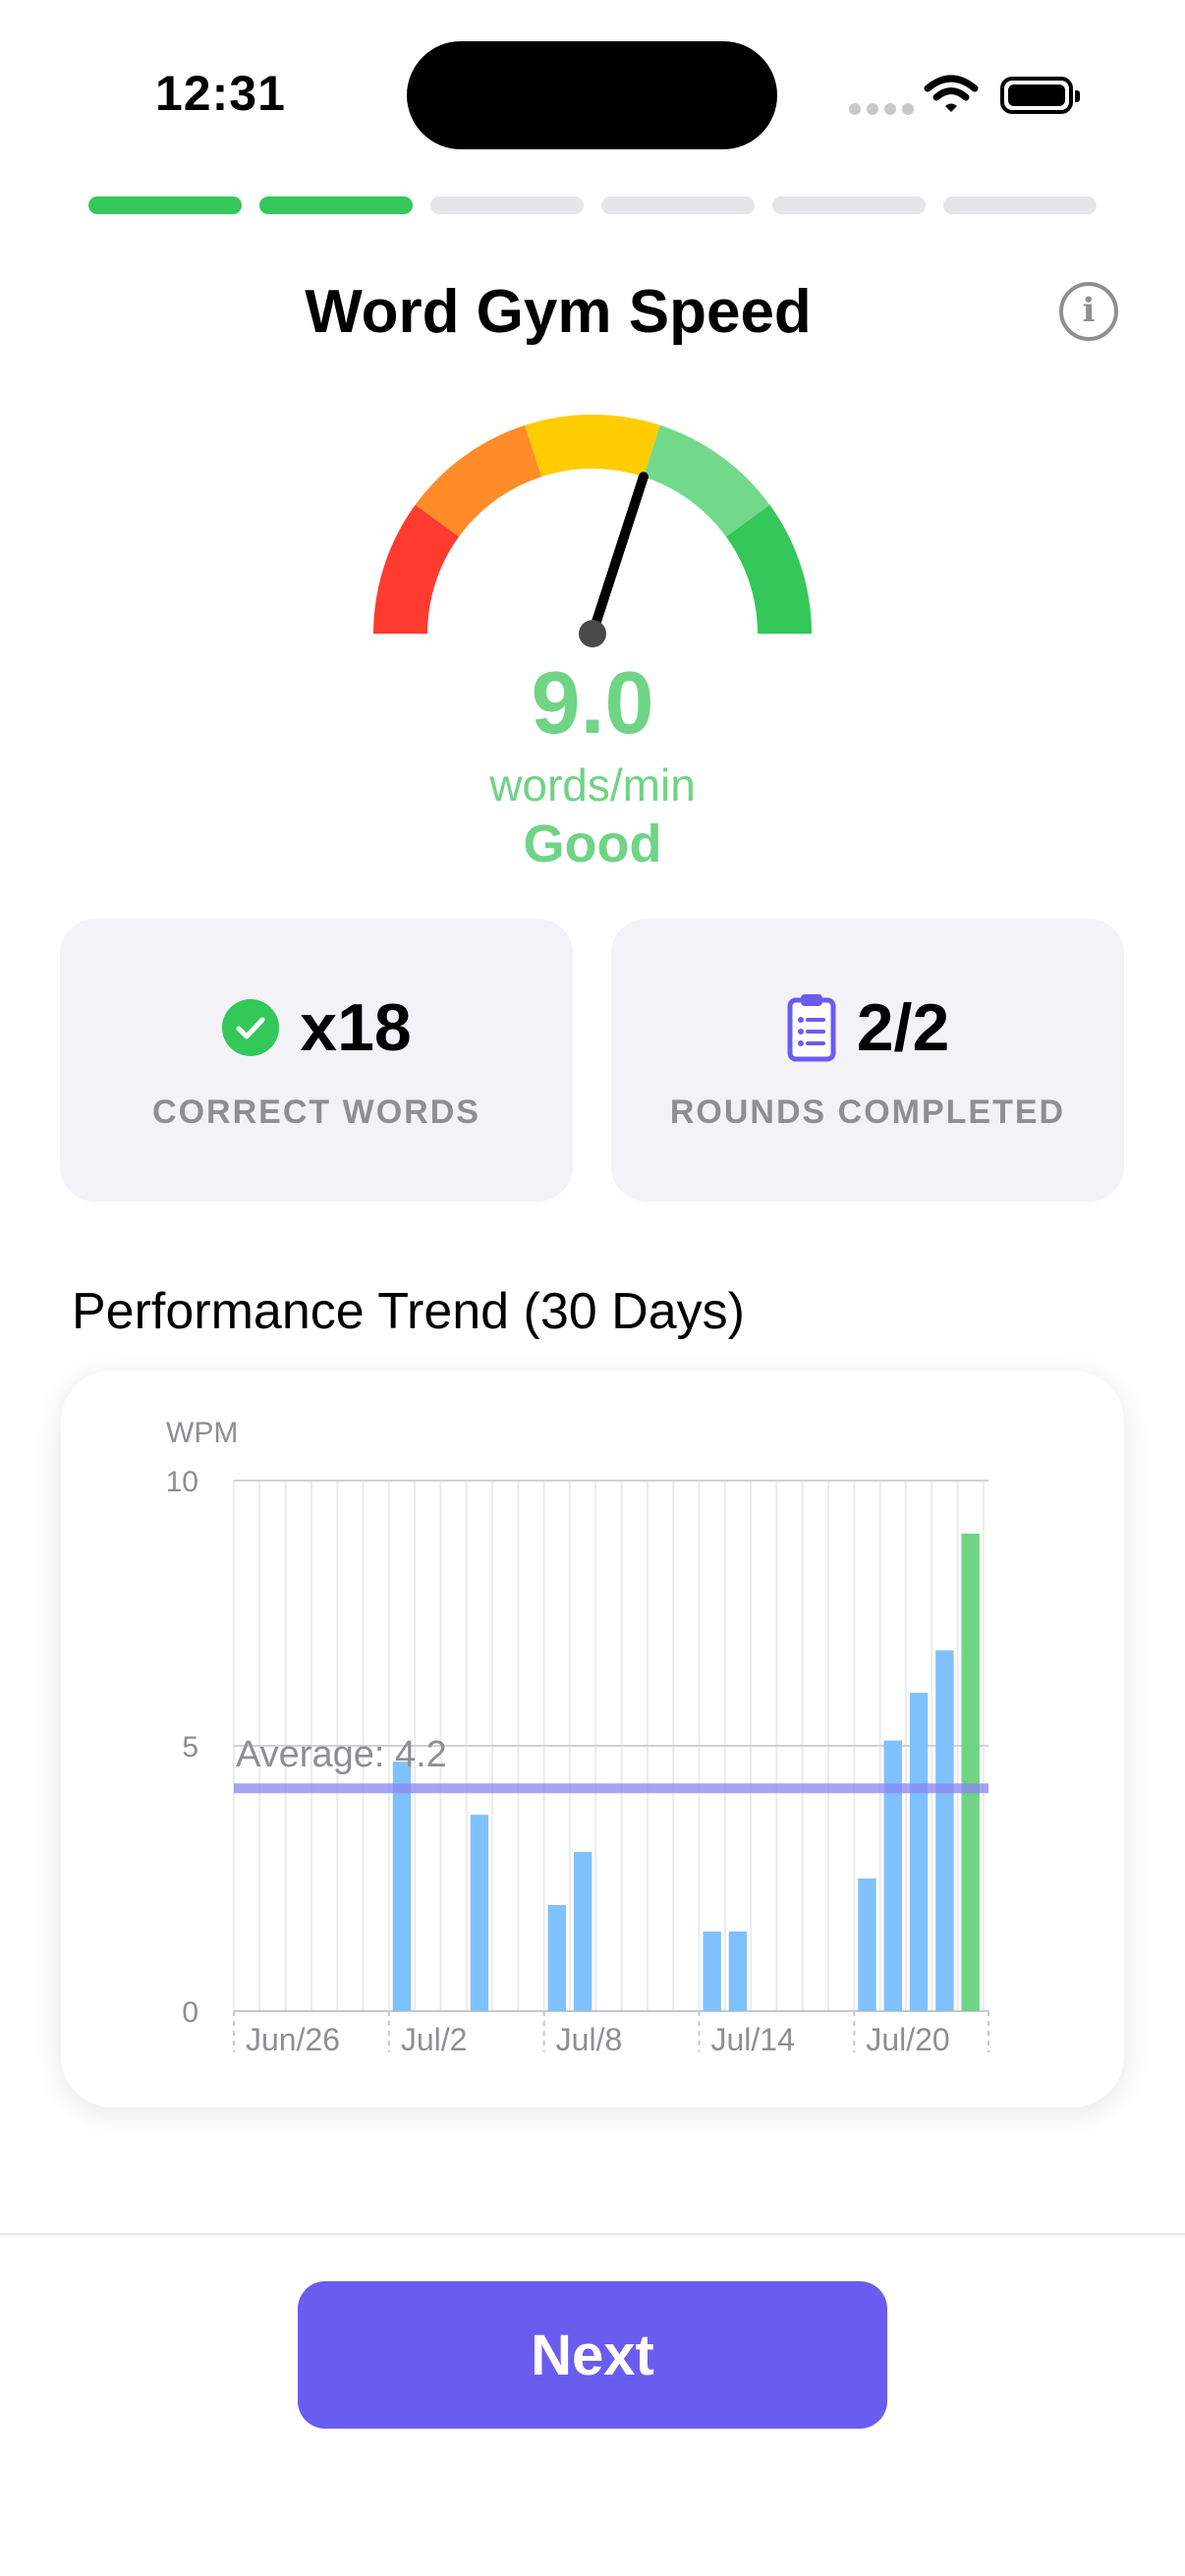  What do you see at coordinates (592, 2234) in the screenshot?
I see `footer-divider` at bounding box center [592, 2234].